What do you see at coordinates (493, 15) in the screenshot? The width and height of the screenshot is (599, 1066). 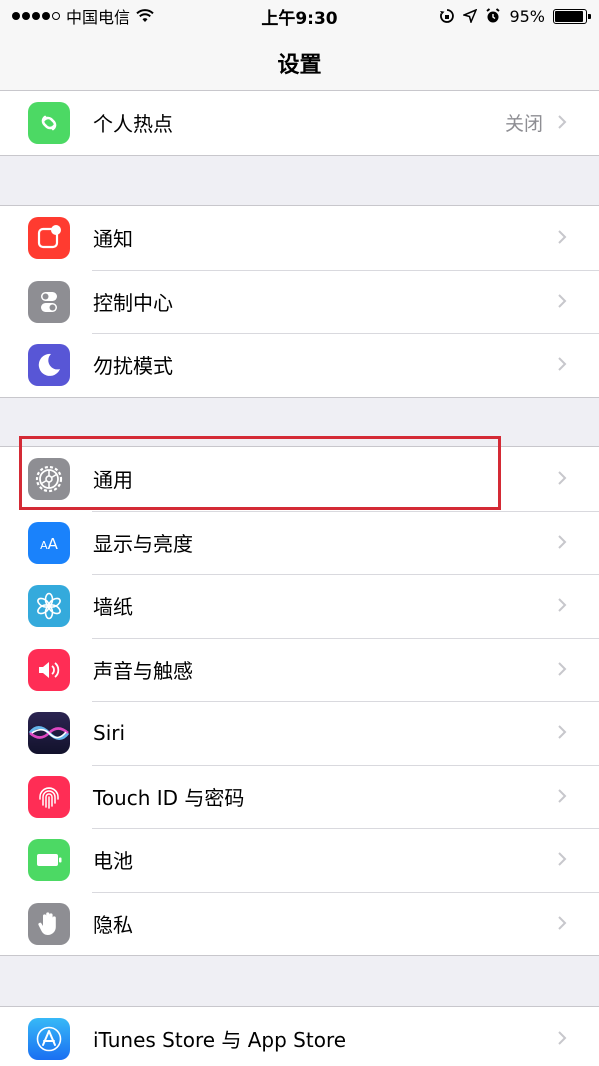 I see `alarm-icon` at bounding box center [493, 15].